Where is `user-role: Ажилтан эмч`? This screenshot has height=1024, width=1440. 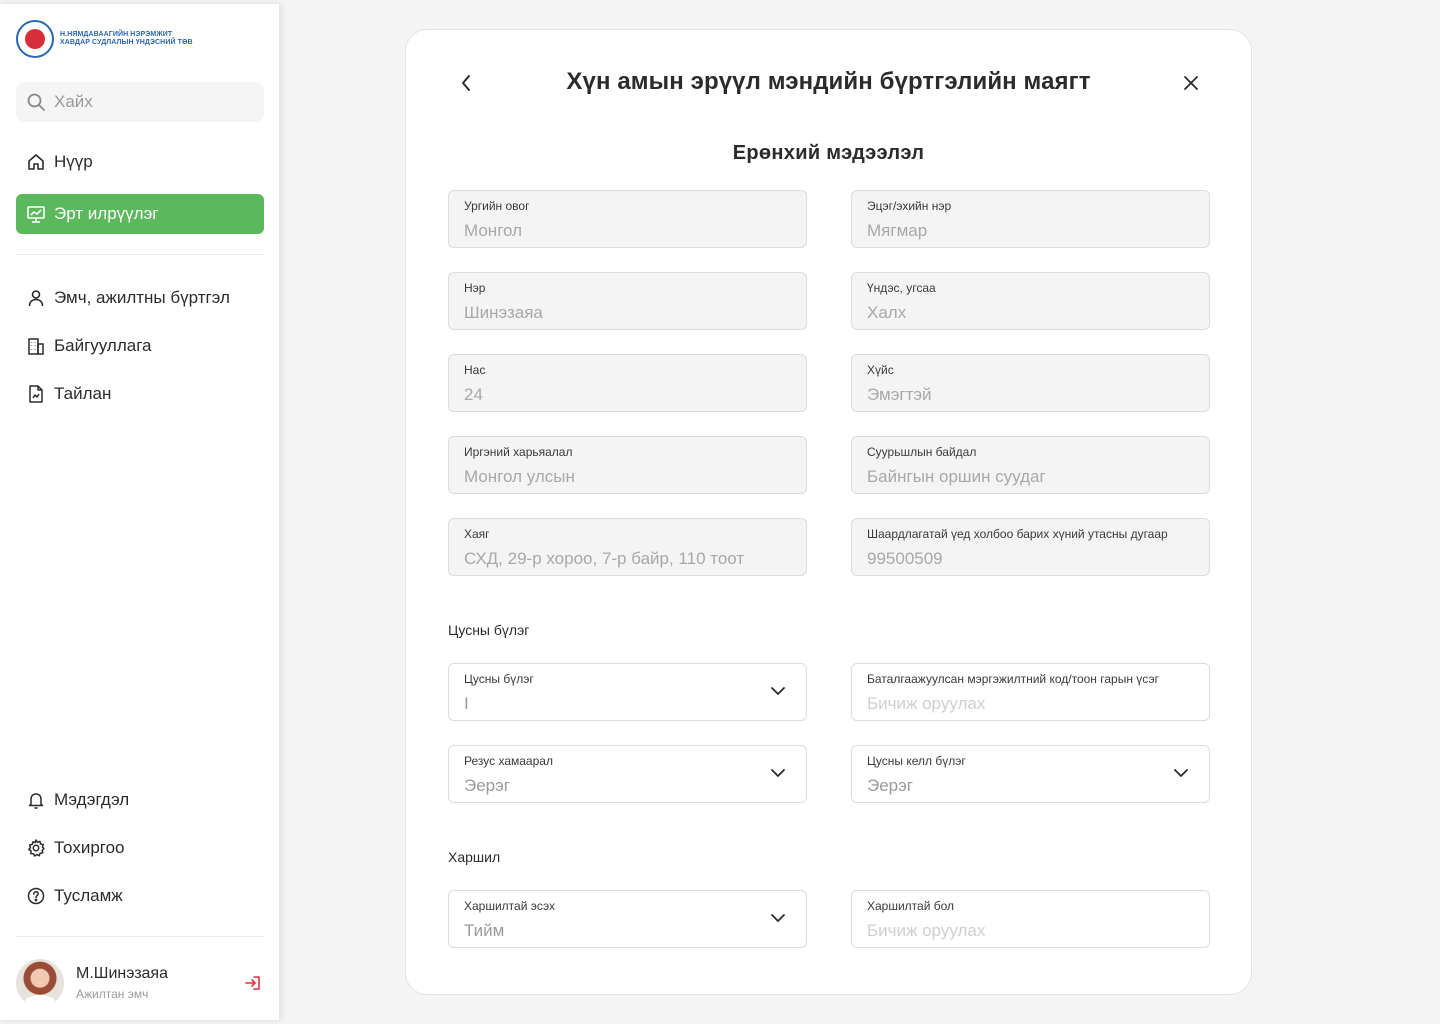 user-role: Ажилтан эмч is located at coordinates (112, 994).